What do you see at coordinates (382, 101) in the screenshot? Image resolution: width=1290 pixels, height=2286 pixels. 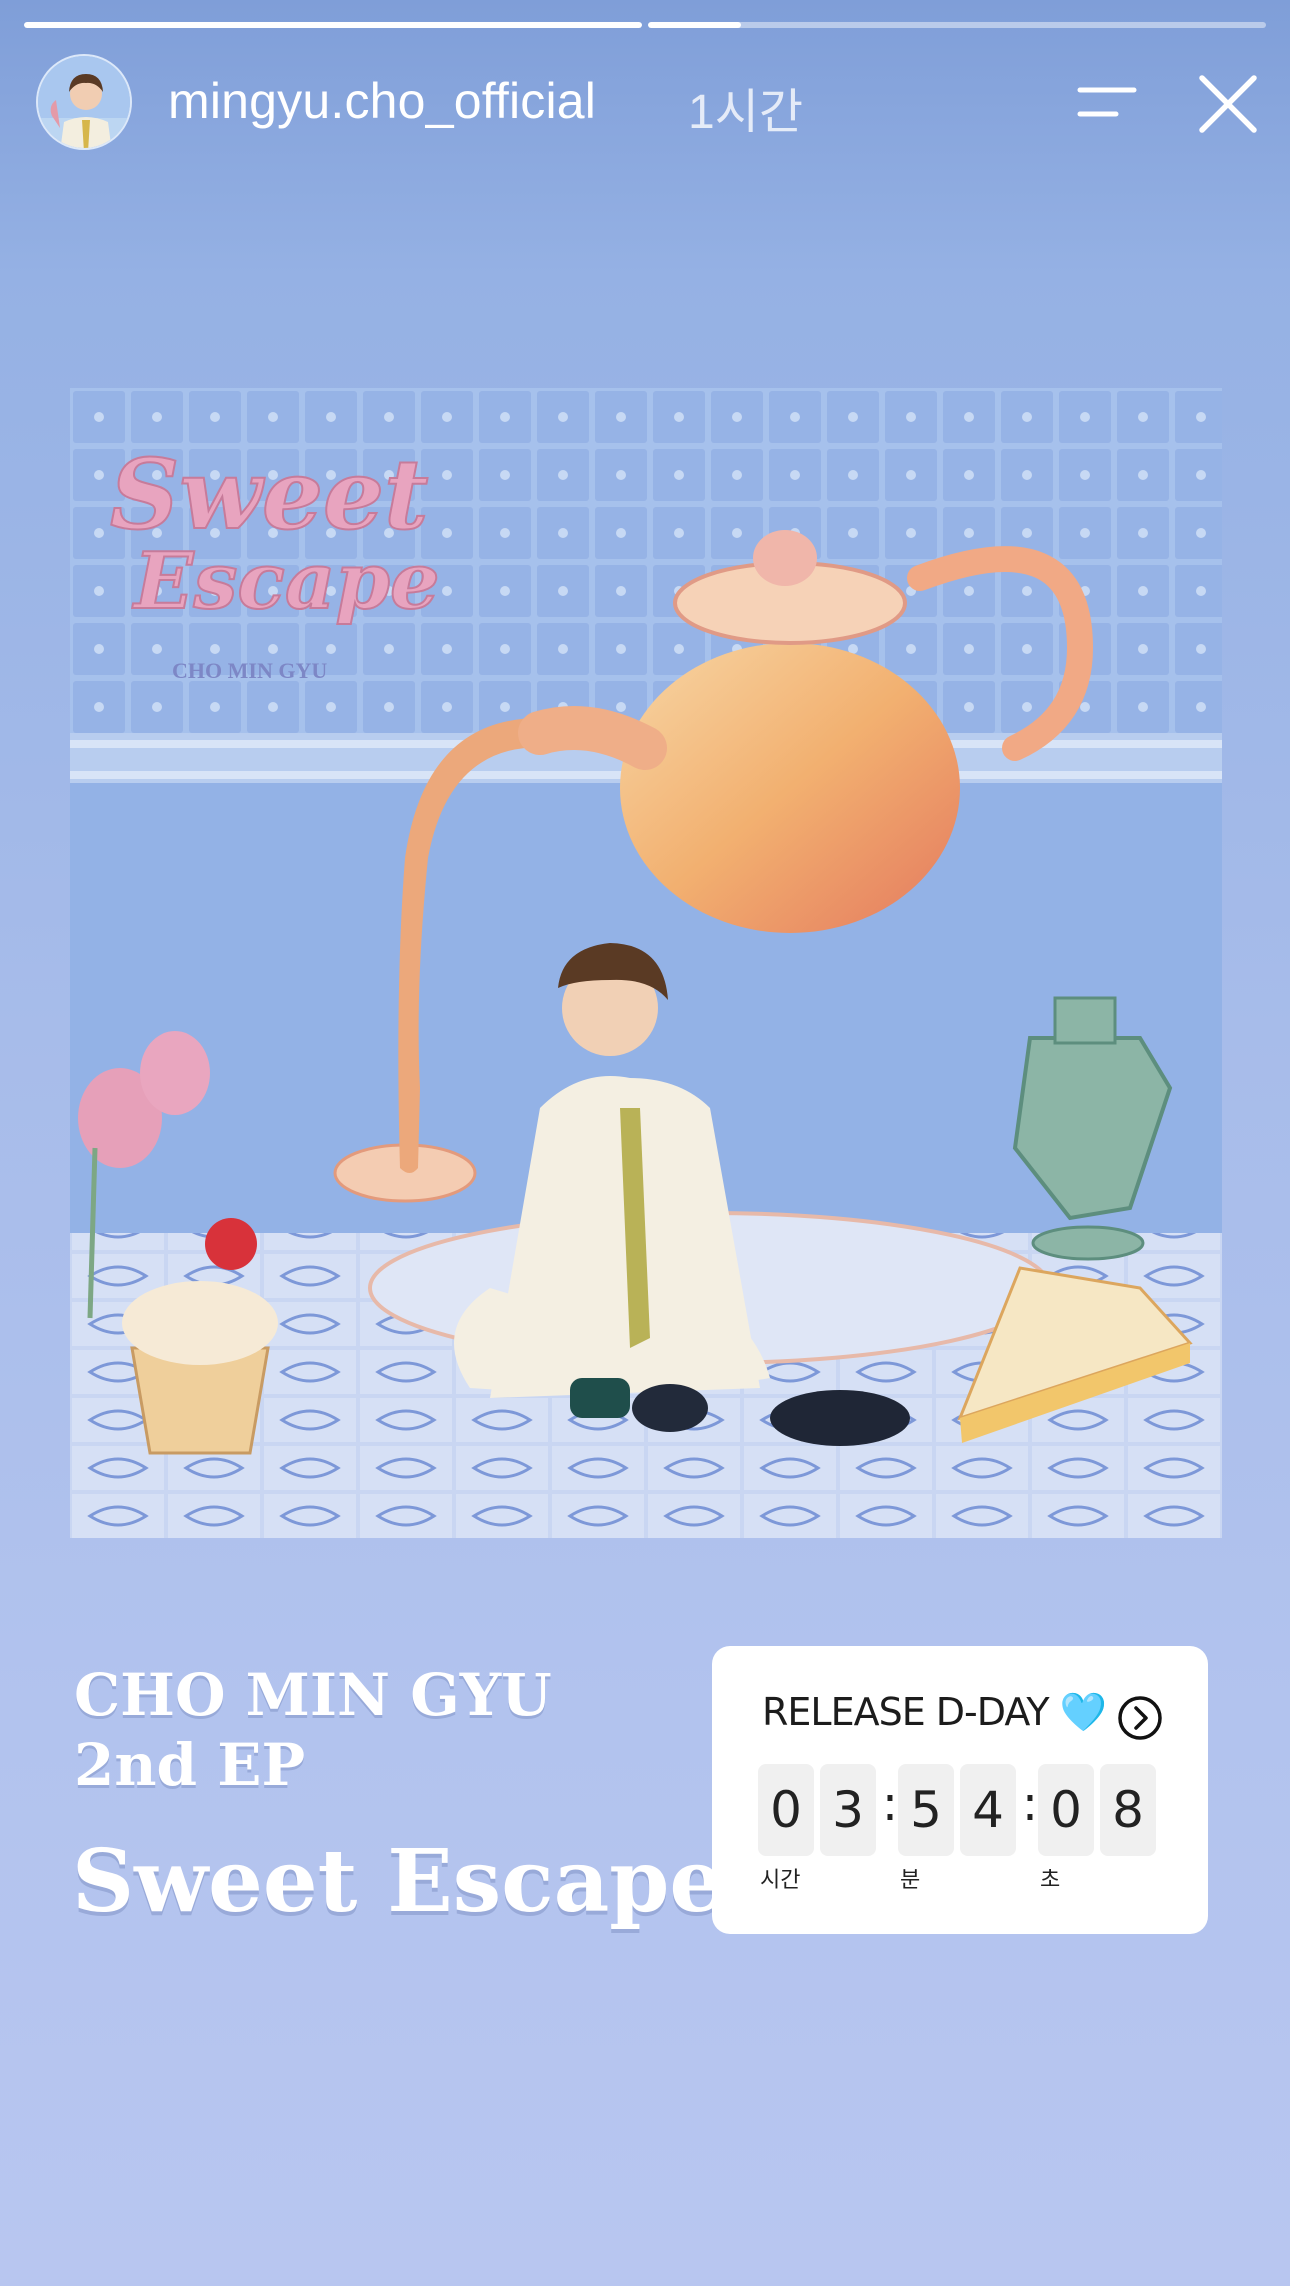 I see `username: mingyu.cho_official` at bounding box center [382, 101].